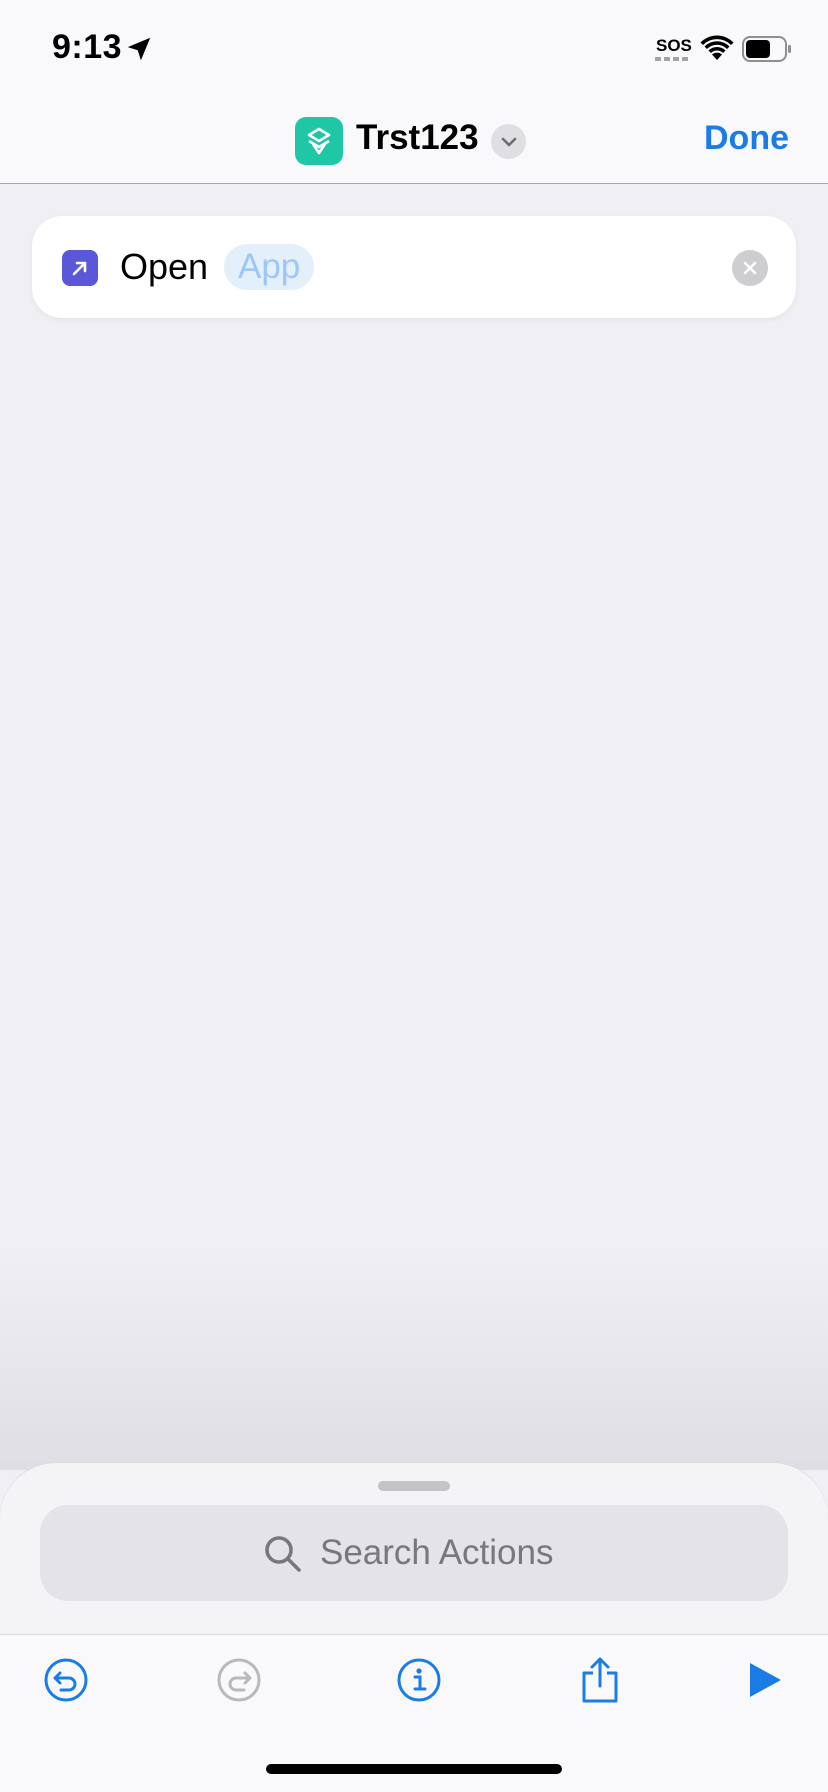 Image resolution: width=828 pixels, height=1792 pixels. Describe the element at coordinates (283, 1554) in the screenshot. I see `search-icon` at that location.